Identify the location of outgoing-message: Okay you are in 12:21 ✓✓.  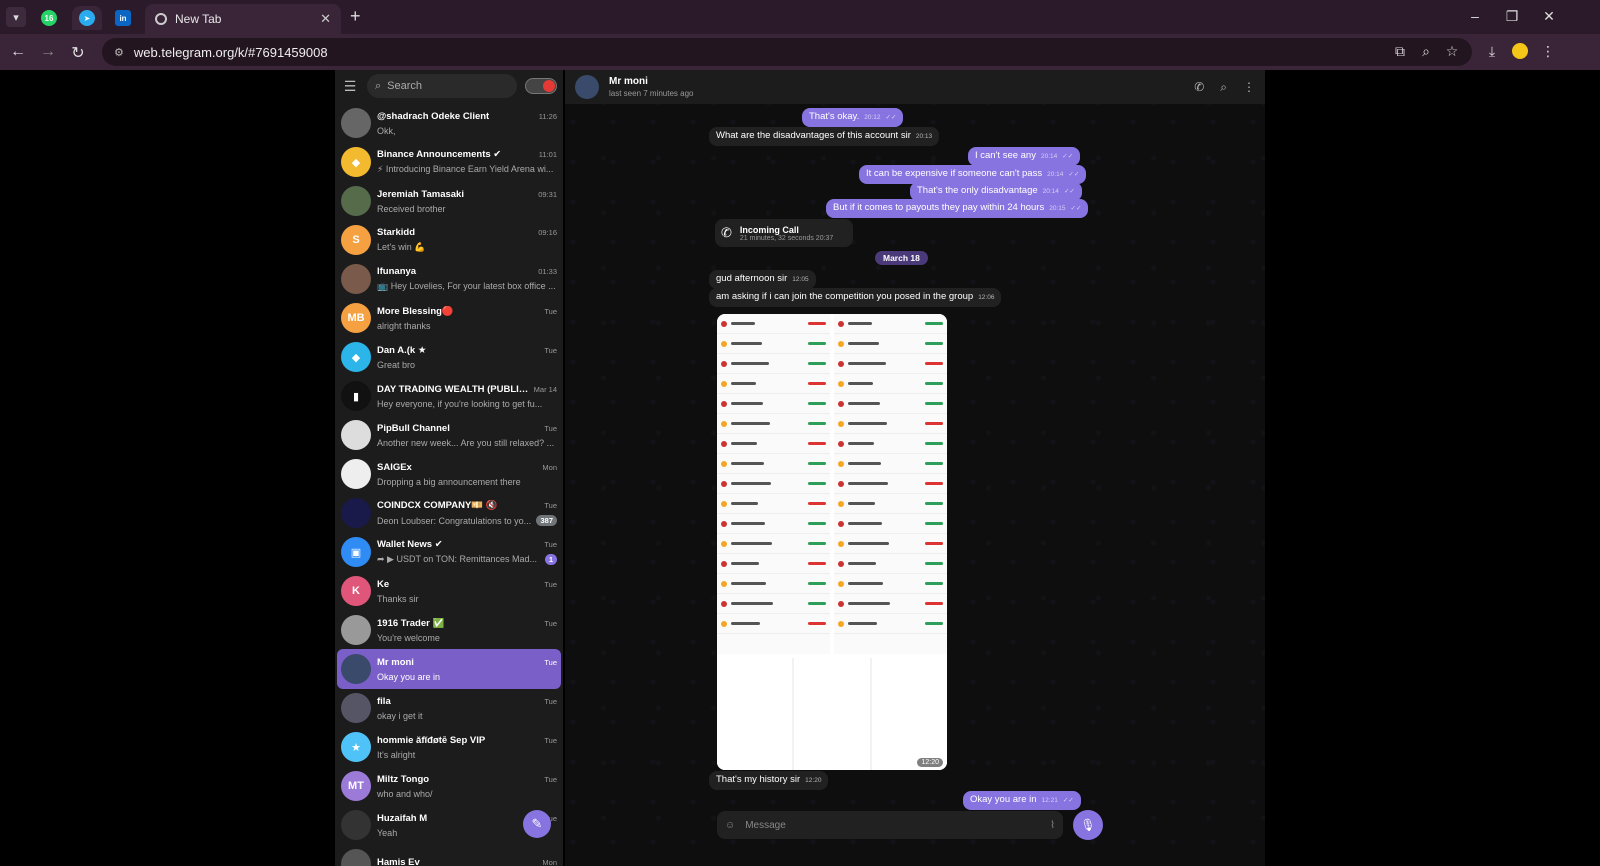
(1022, 800).